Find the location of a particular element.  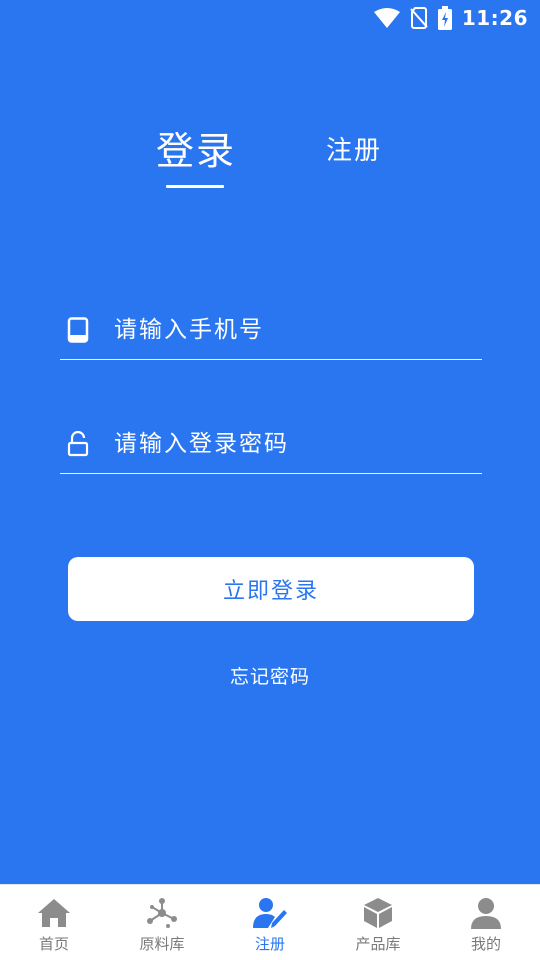

nav-item-products: 产品库 is located at coordinates (378, 922).